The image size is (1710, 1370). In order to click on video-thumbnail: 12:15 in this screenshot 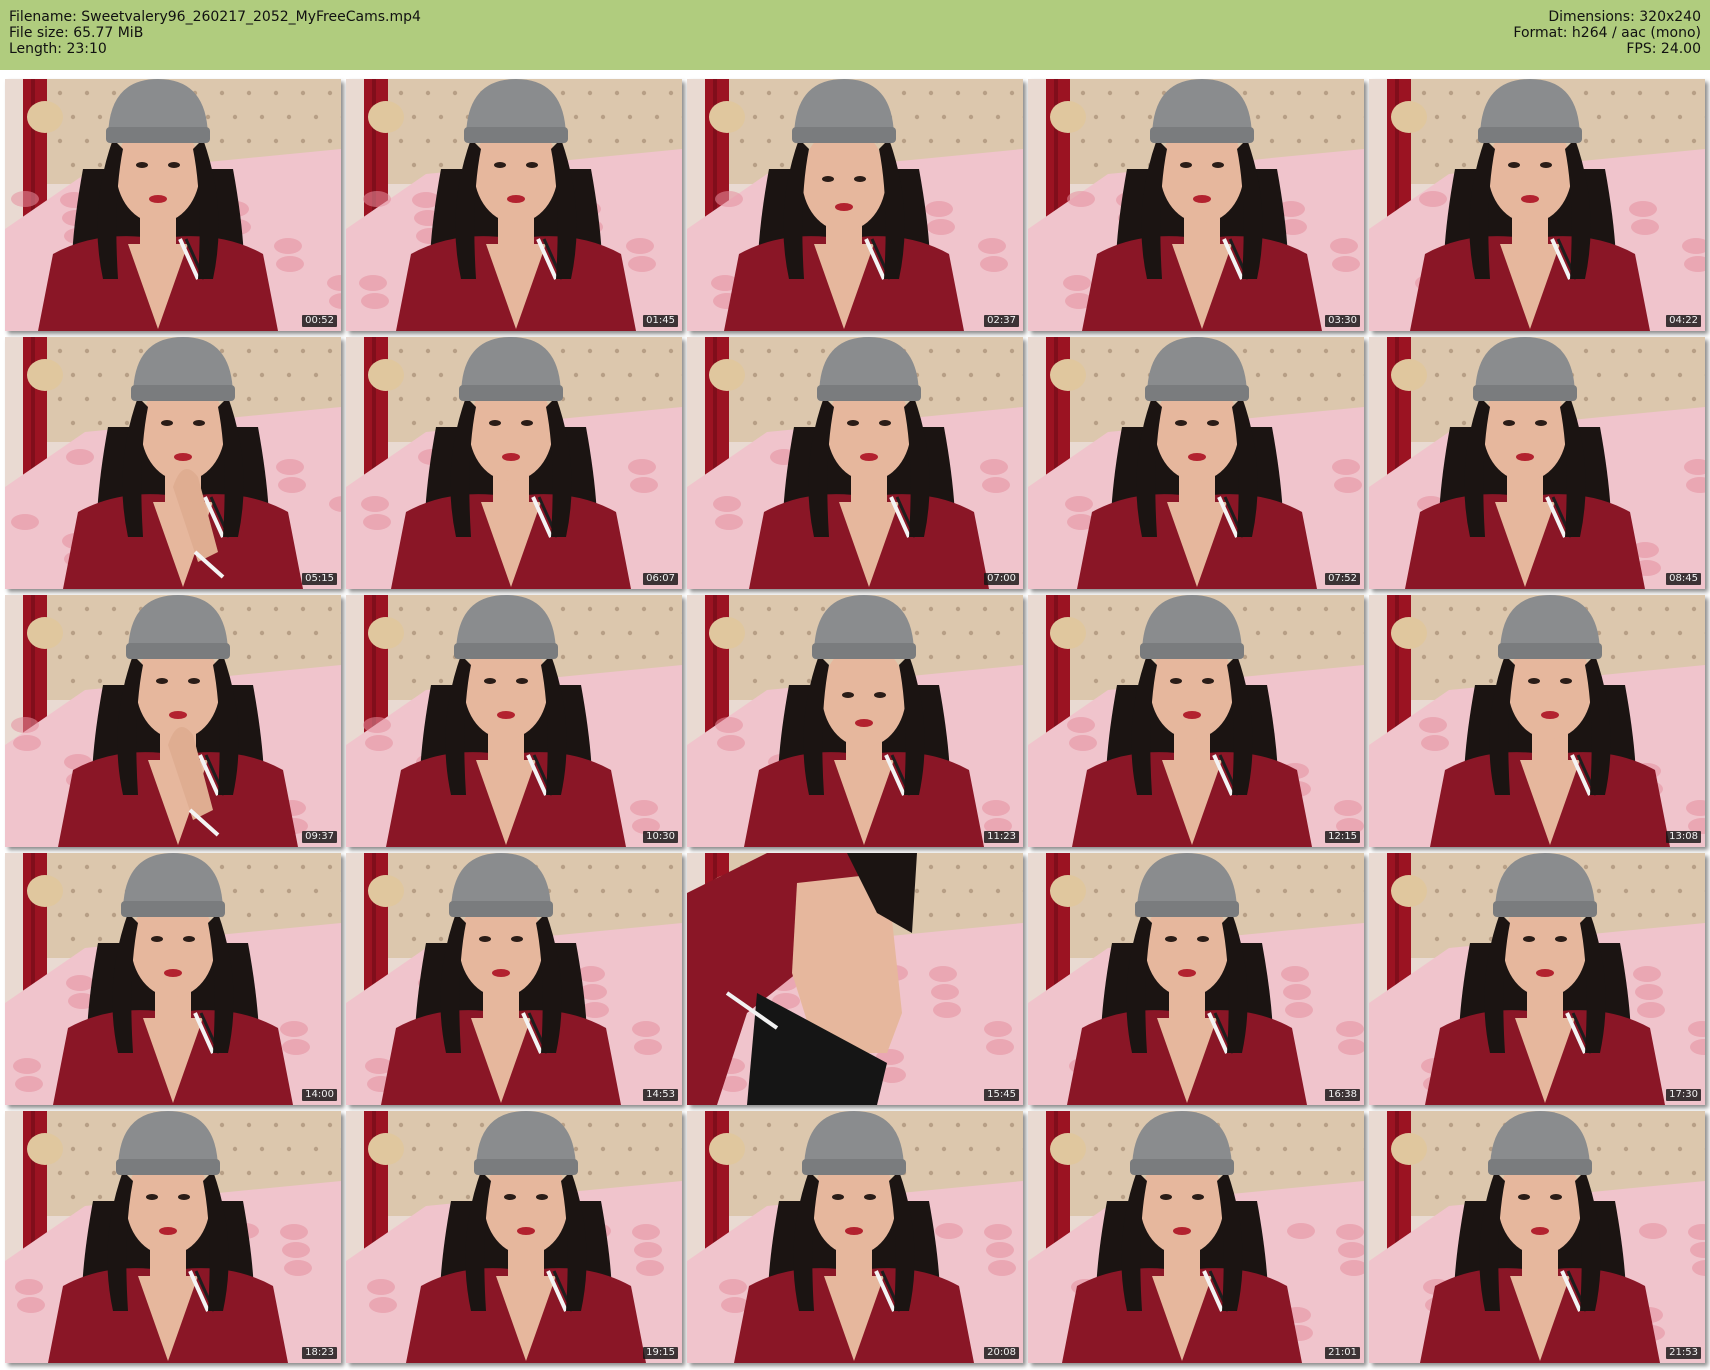, I will do `click(1196, 721)`.